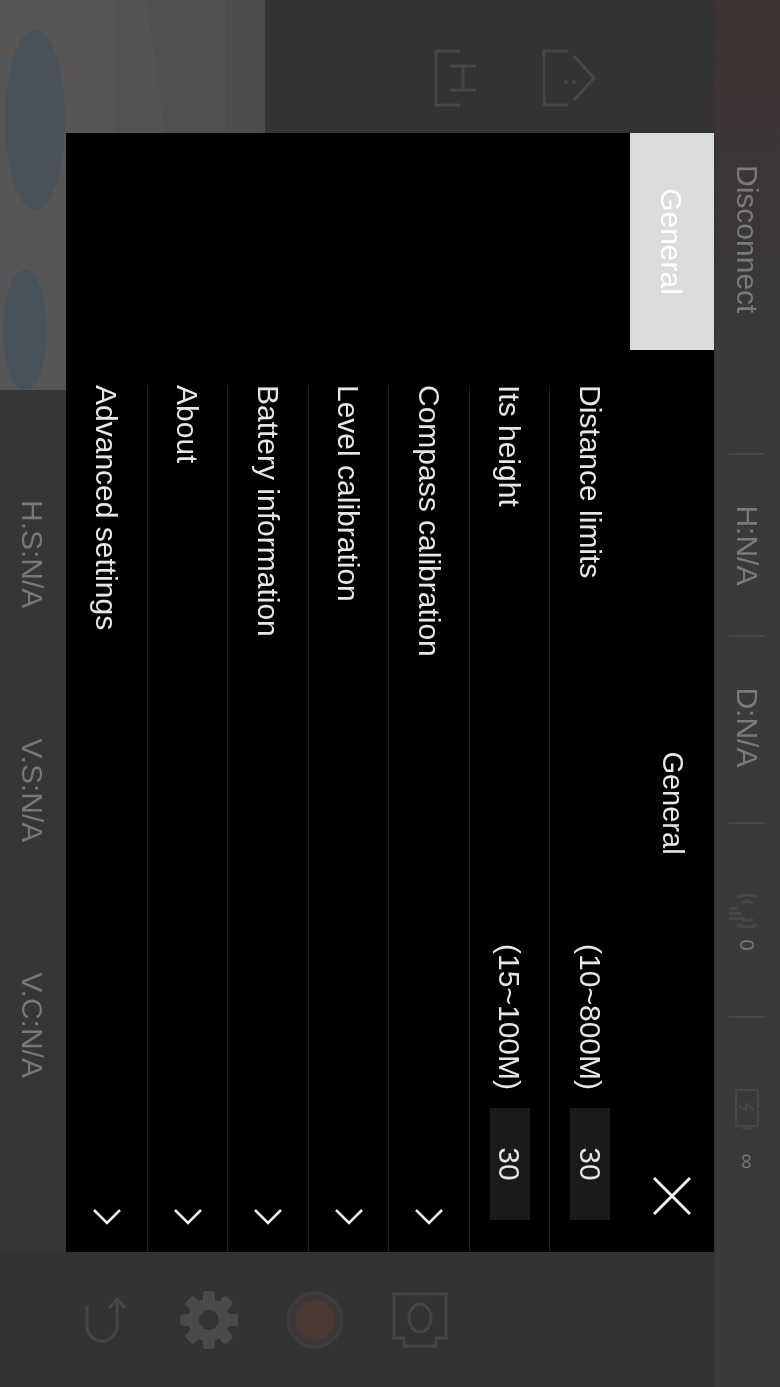  Describe the element at coordinates (672, 803) in the screenshot. I see `dialog-title: General` at that location.